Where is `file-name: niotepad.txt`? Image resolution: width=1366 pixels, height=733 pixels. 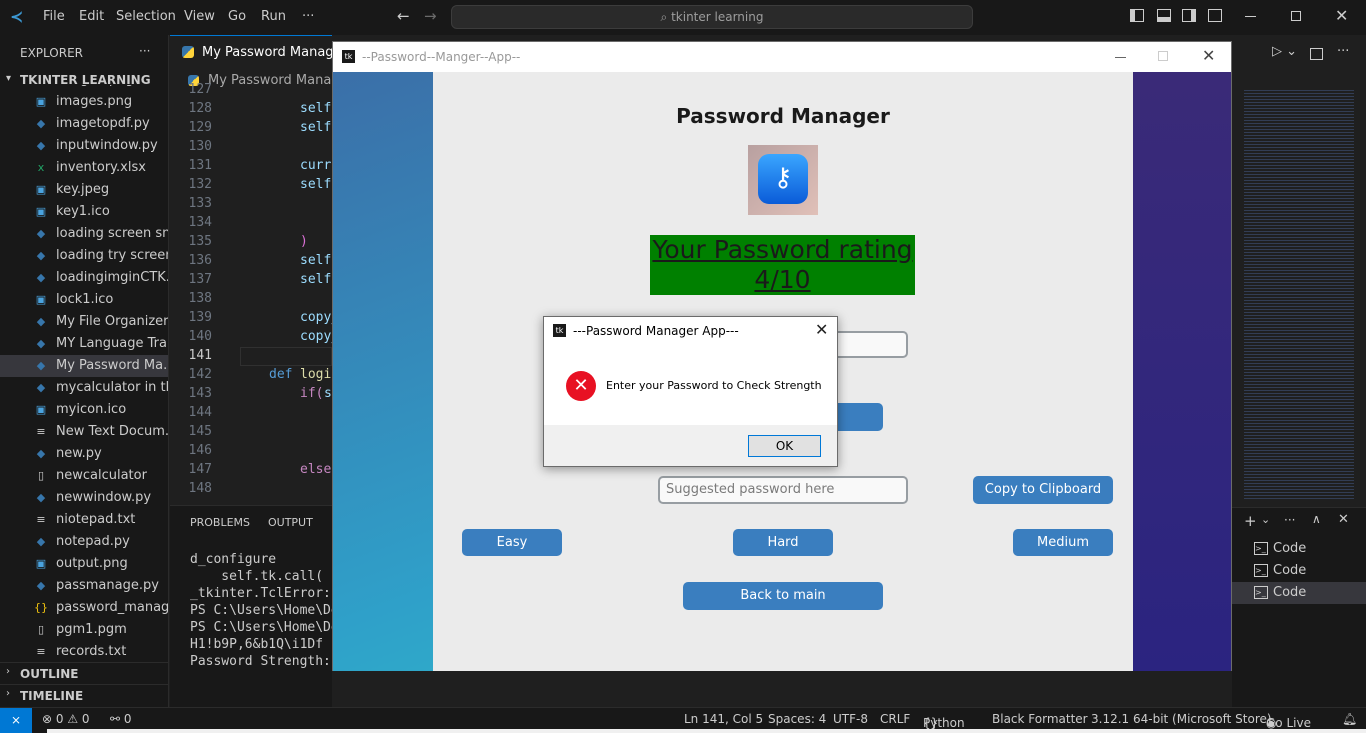
file-name: niotepad.txt is located at coordinates (96, 519).